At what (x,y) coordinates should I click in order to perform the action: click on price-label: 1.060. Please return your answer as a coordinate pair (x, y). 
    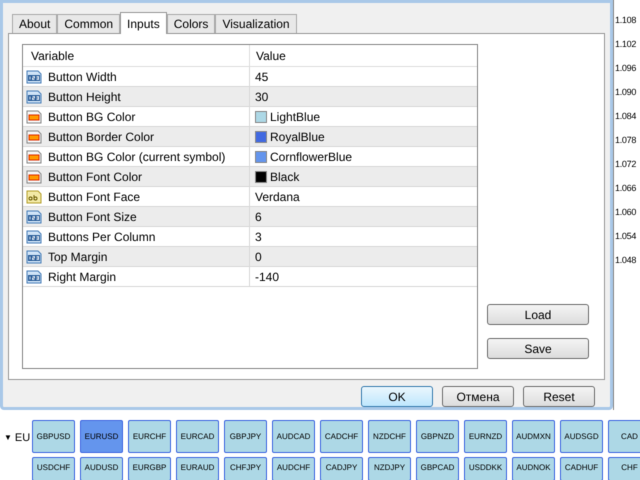
    Looking at the image, I should click on (626, 212).